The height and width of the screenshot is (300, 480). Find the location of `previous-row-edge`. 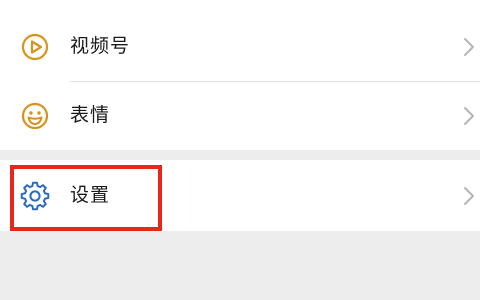

previous-row-edge is located at coordinates (240, 4).